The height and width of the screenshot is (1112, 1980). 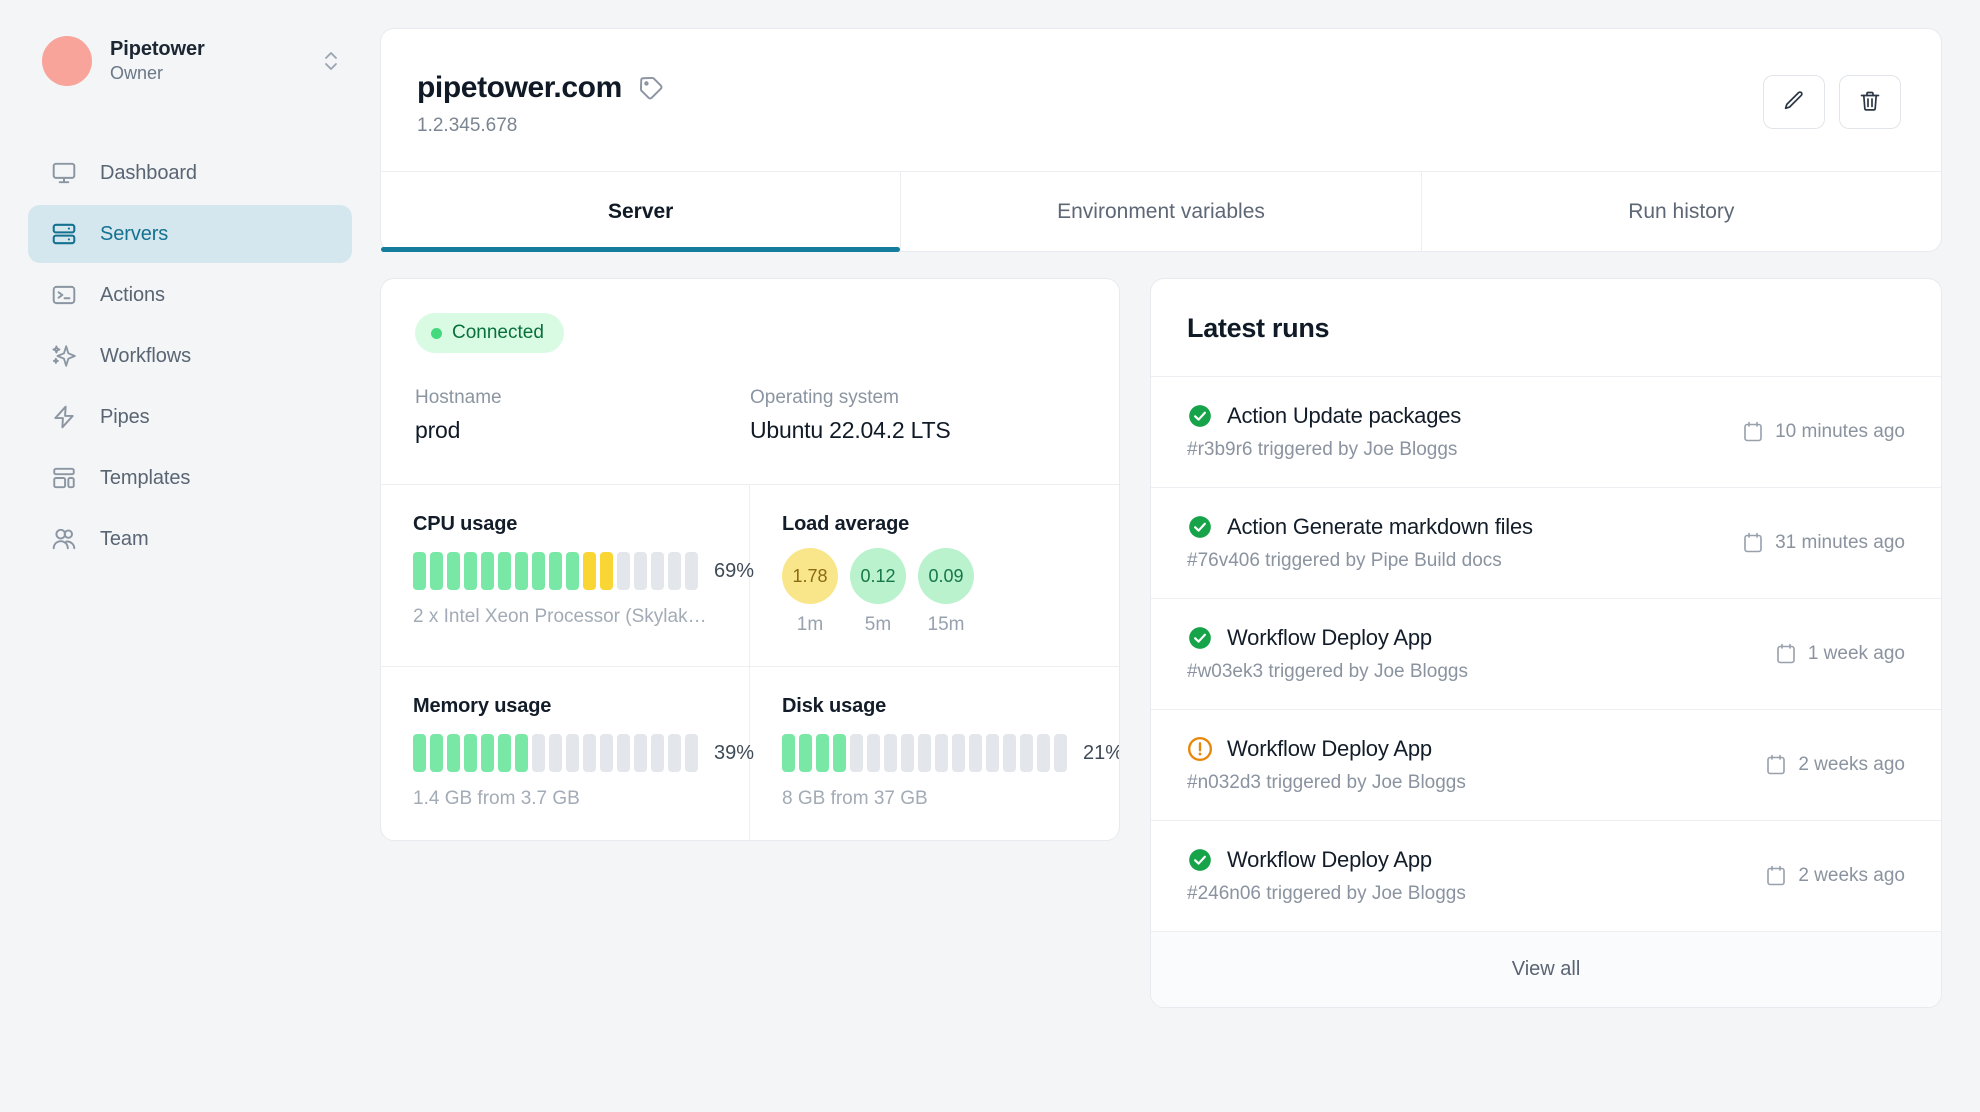 I want to click on metric-row: 21%, so click(x=950, y=753).